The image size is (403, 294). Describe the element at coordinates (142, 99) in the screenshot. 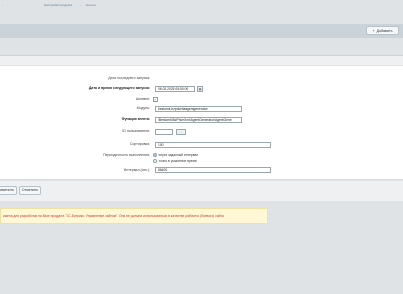

I see `active-label: Активен:` at that location.